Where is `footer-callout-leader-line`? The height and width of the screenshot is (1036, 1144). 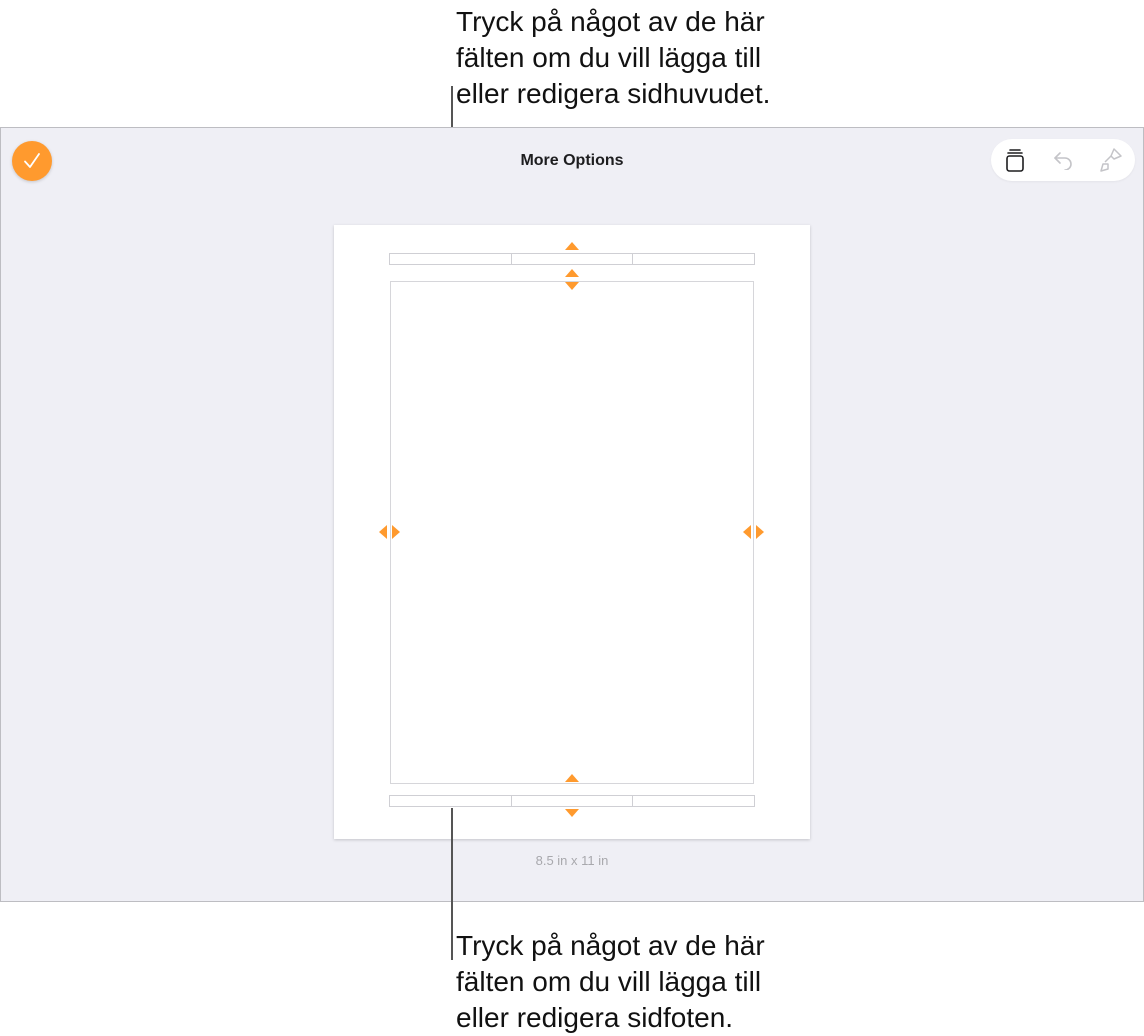
footer-callout-leader-line is located at coordinates (452, 884).